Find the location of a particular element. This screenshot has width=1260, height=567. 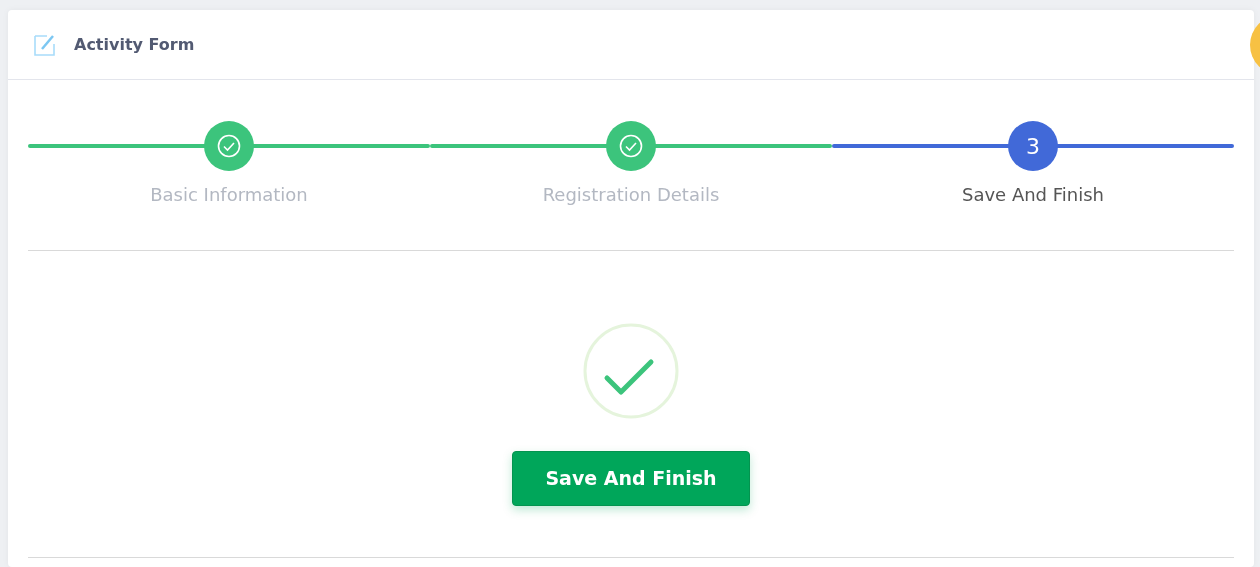

success-check-icon is located at coordinates (631, 371).